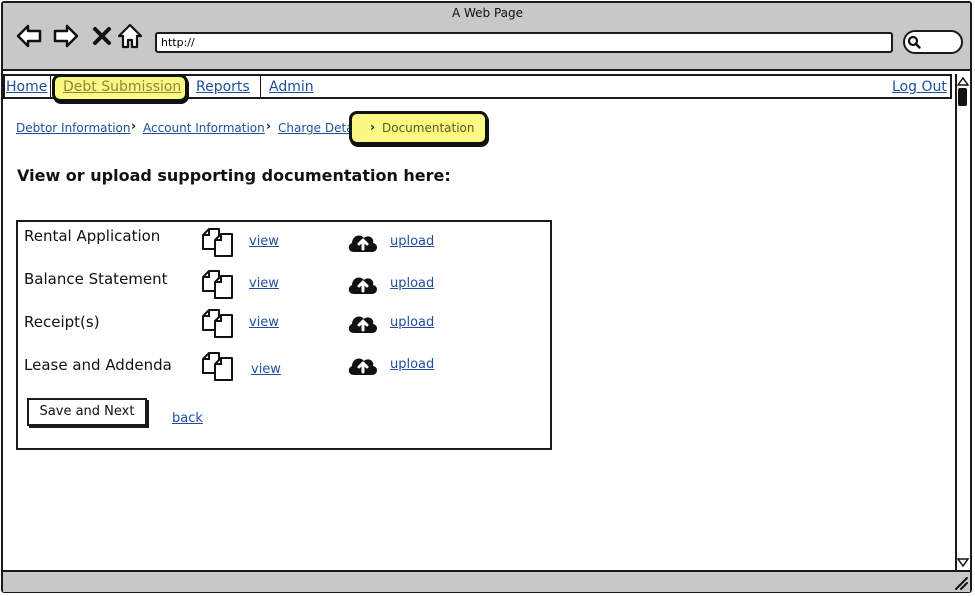 The height and width of the screenshot is (596, 975). What do you see at coordinates (487, 13) in the screenshot?
I see `window-title: A Web Page` at bounding box center [487, 13].